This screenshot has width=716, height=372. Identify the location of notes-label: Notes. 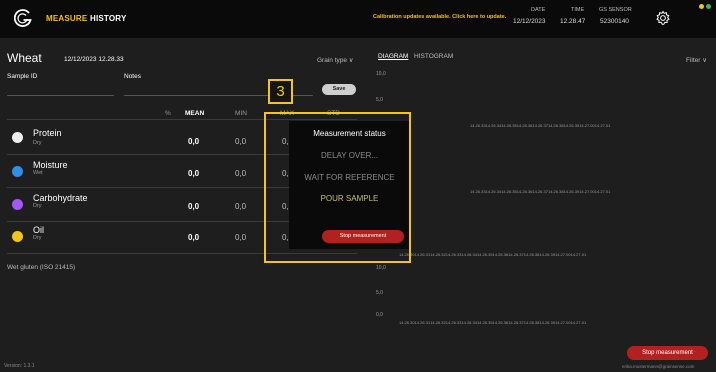
(132, 76).